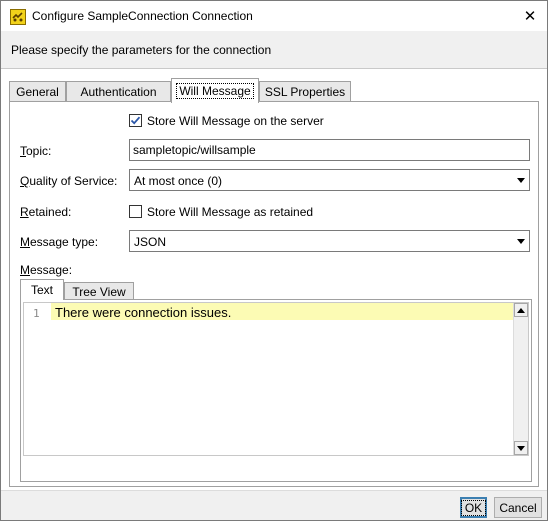 This screenshot has width=548, height=521. I want to click on message-type-label: Message type:, so click(59, 242).